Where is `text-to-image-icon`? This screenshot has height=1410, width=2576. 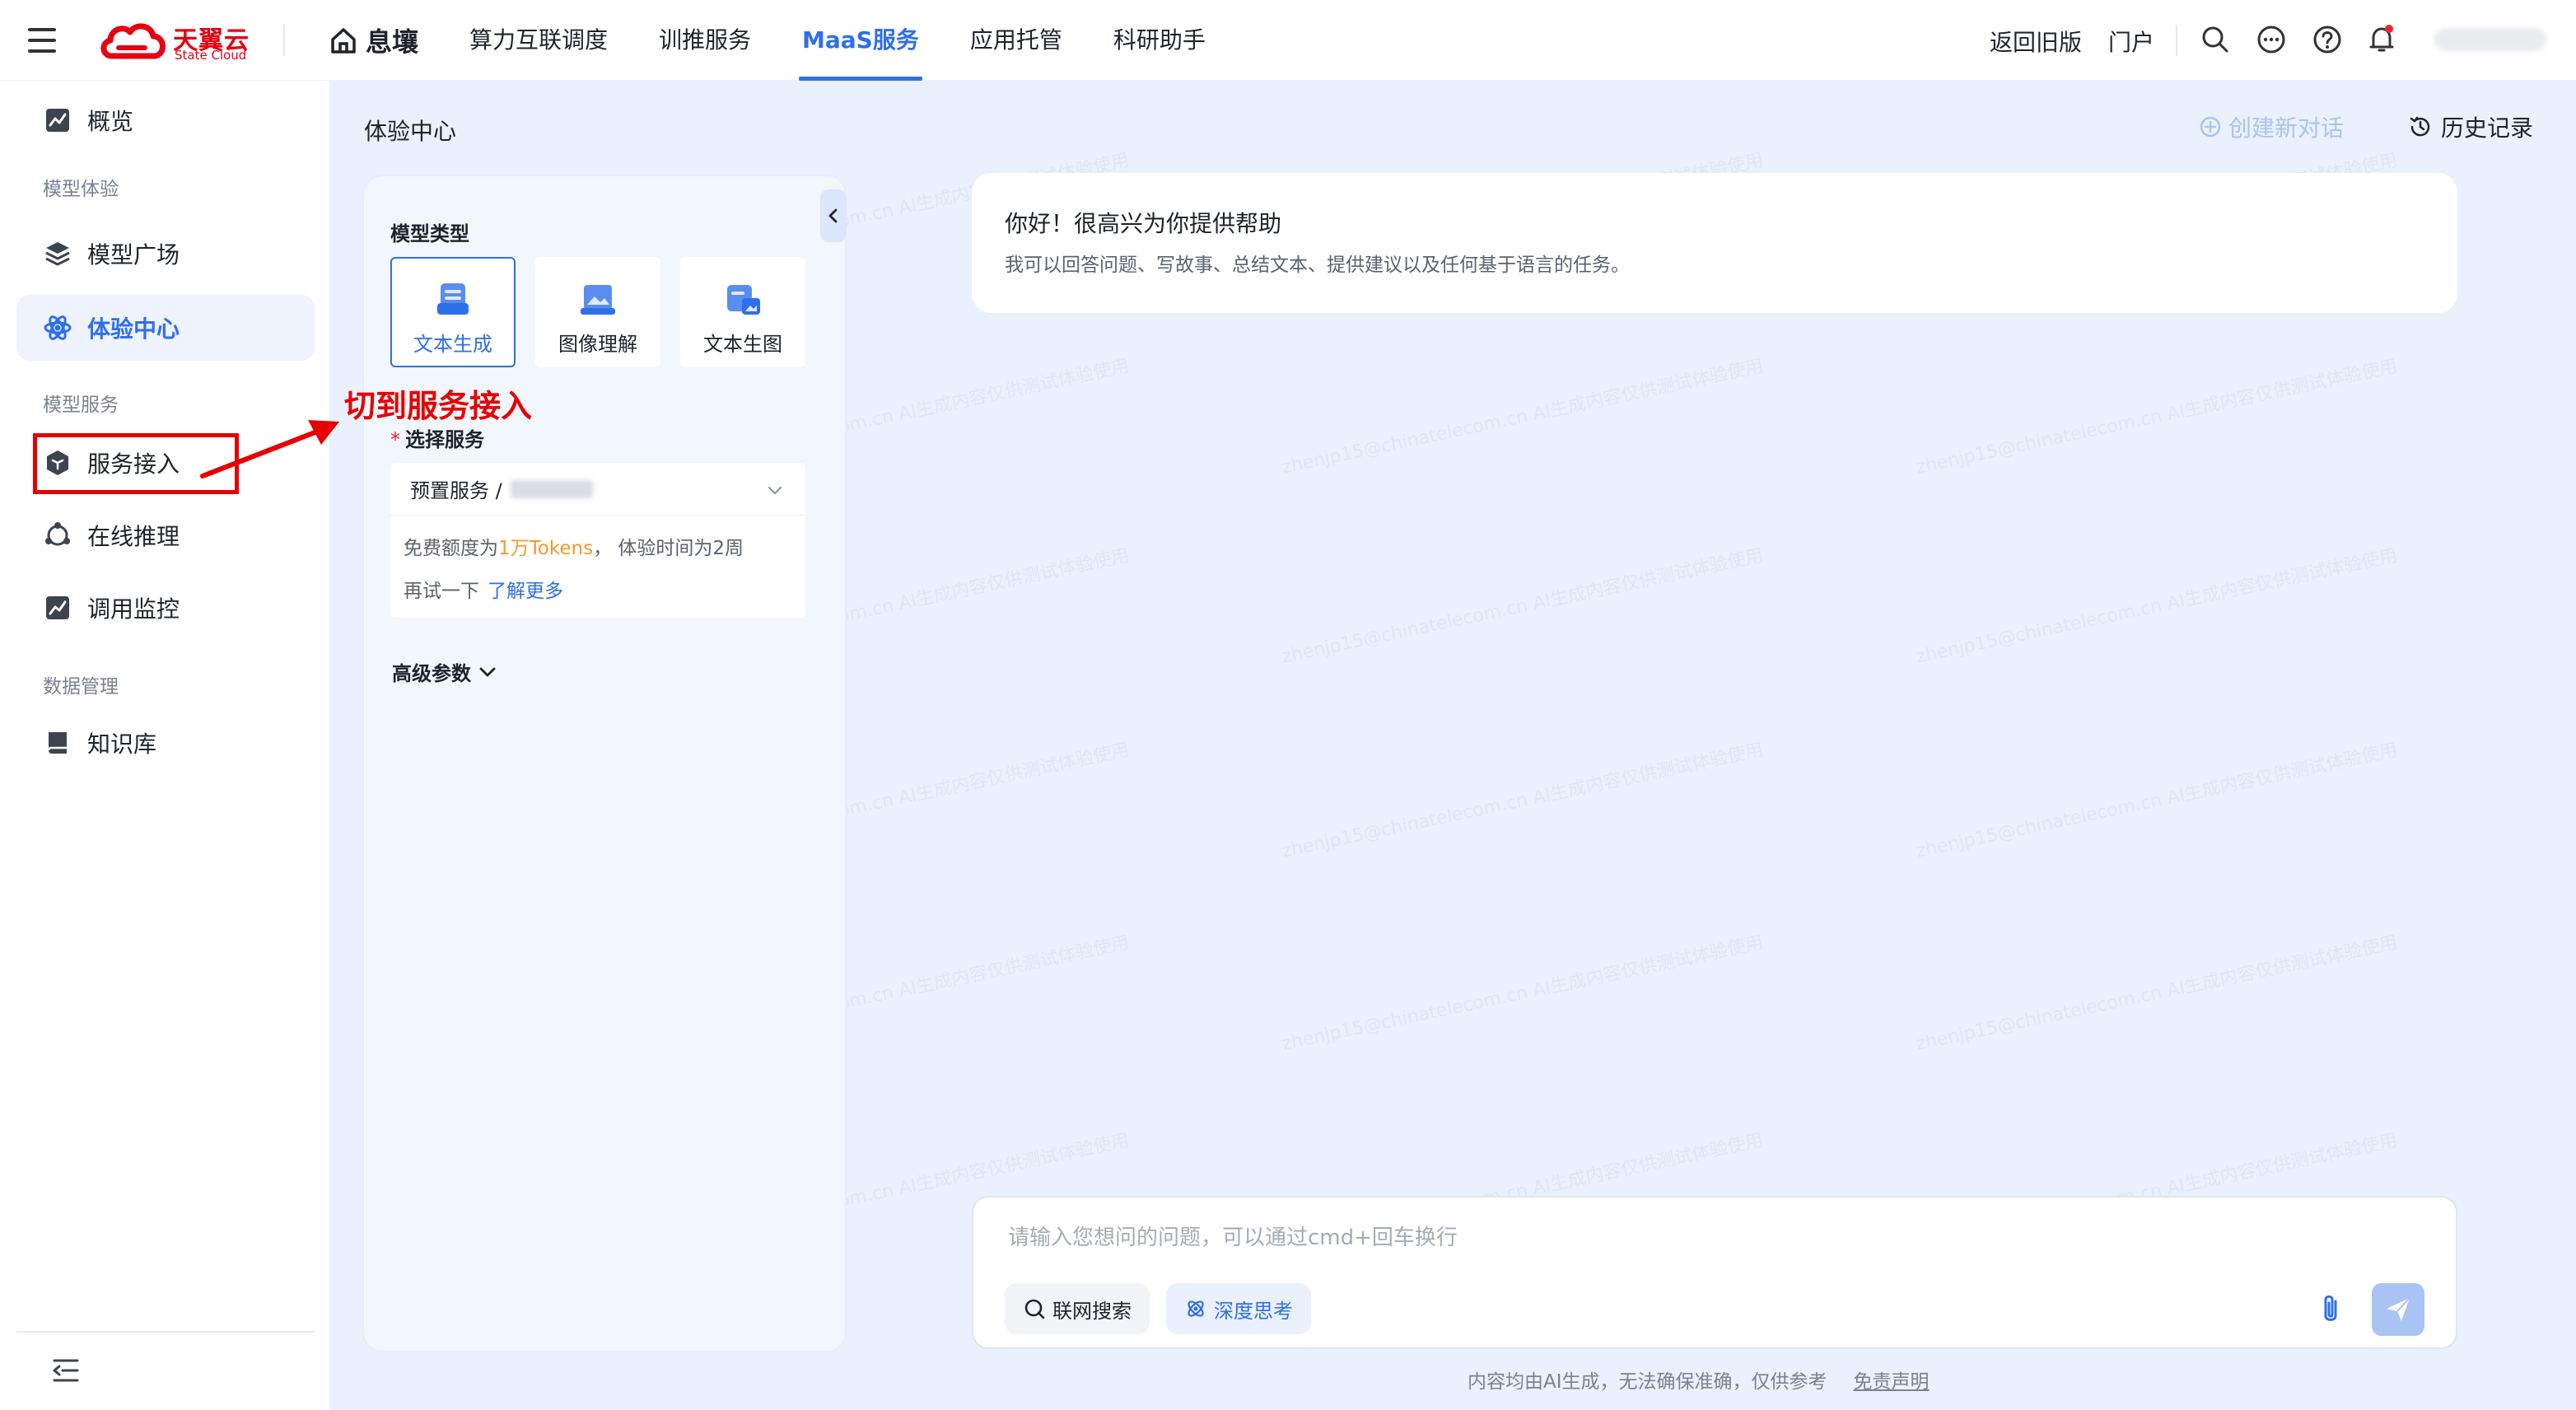 text-to-image-icon is located at coordinates (743, 300).